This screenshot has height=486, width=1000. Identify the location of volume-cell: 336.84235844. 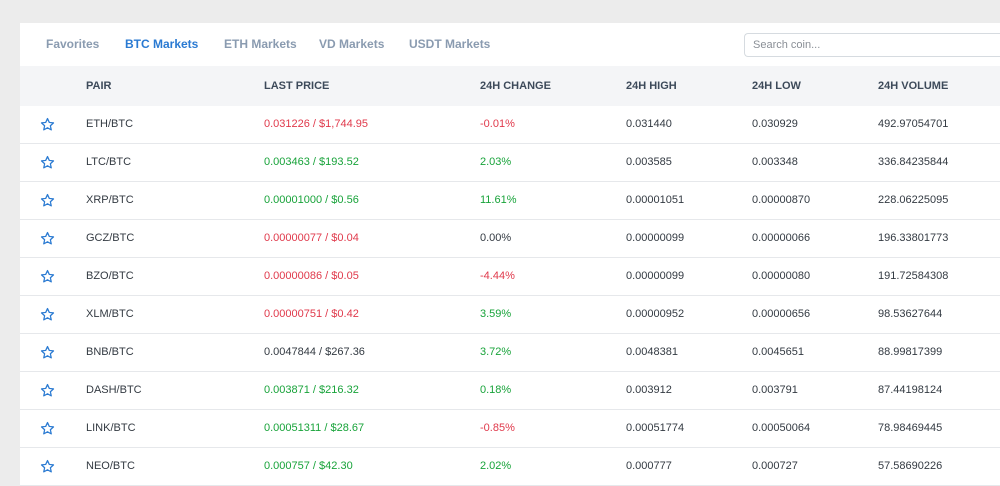
(913, 162).